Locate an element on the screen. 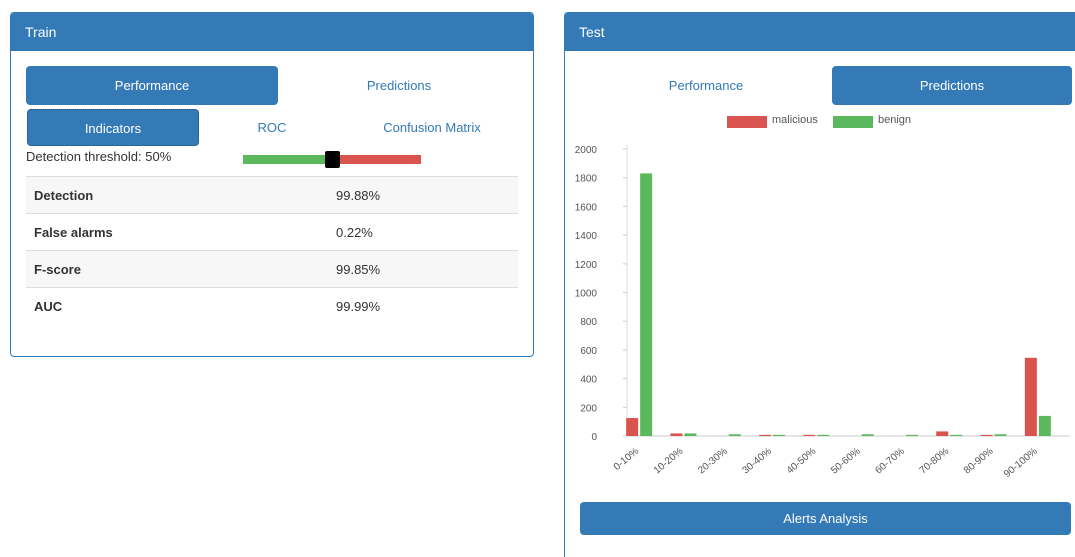  metric-value: 99.88% is located at coordinates (358, 195).